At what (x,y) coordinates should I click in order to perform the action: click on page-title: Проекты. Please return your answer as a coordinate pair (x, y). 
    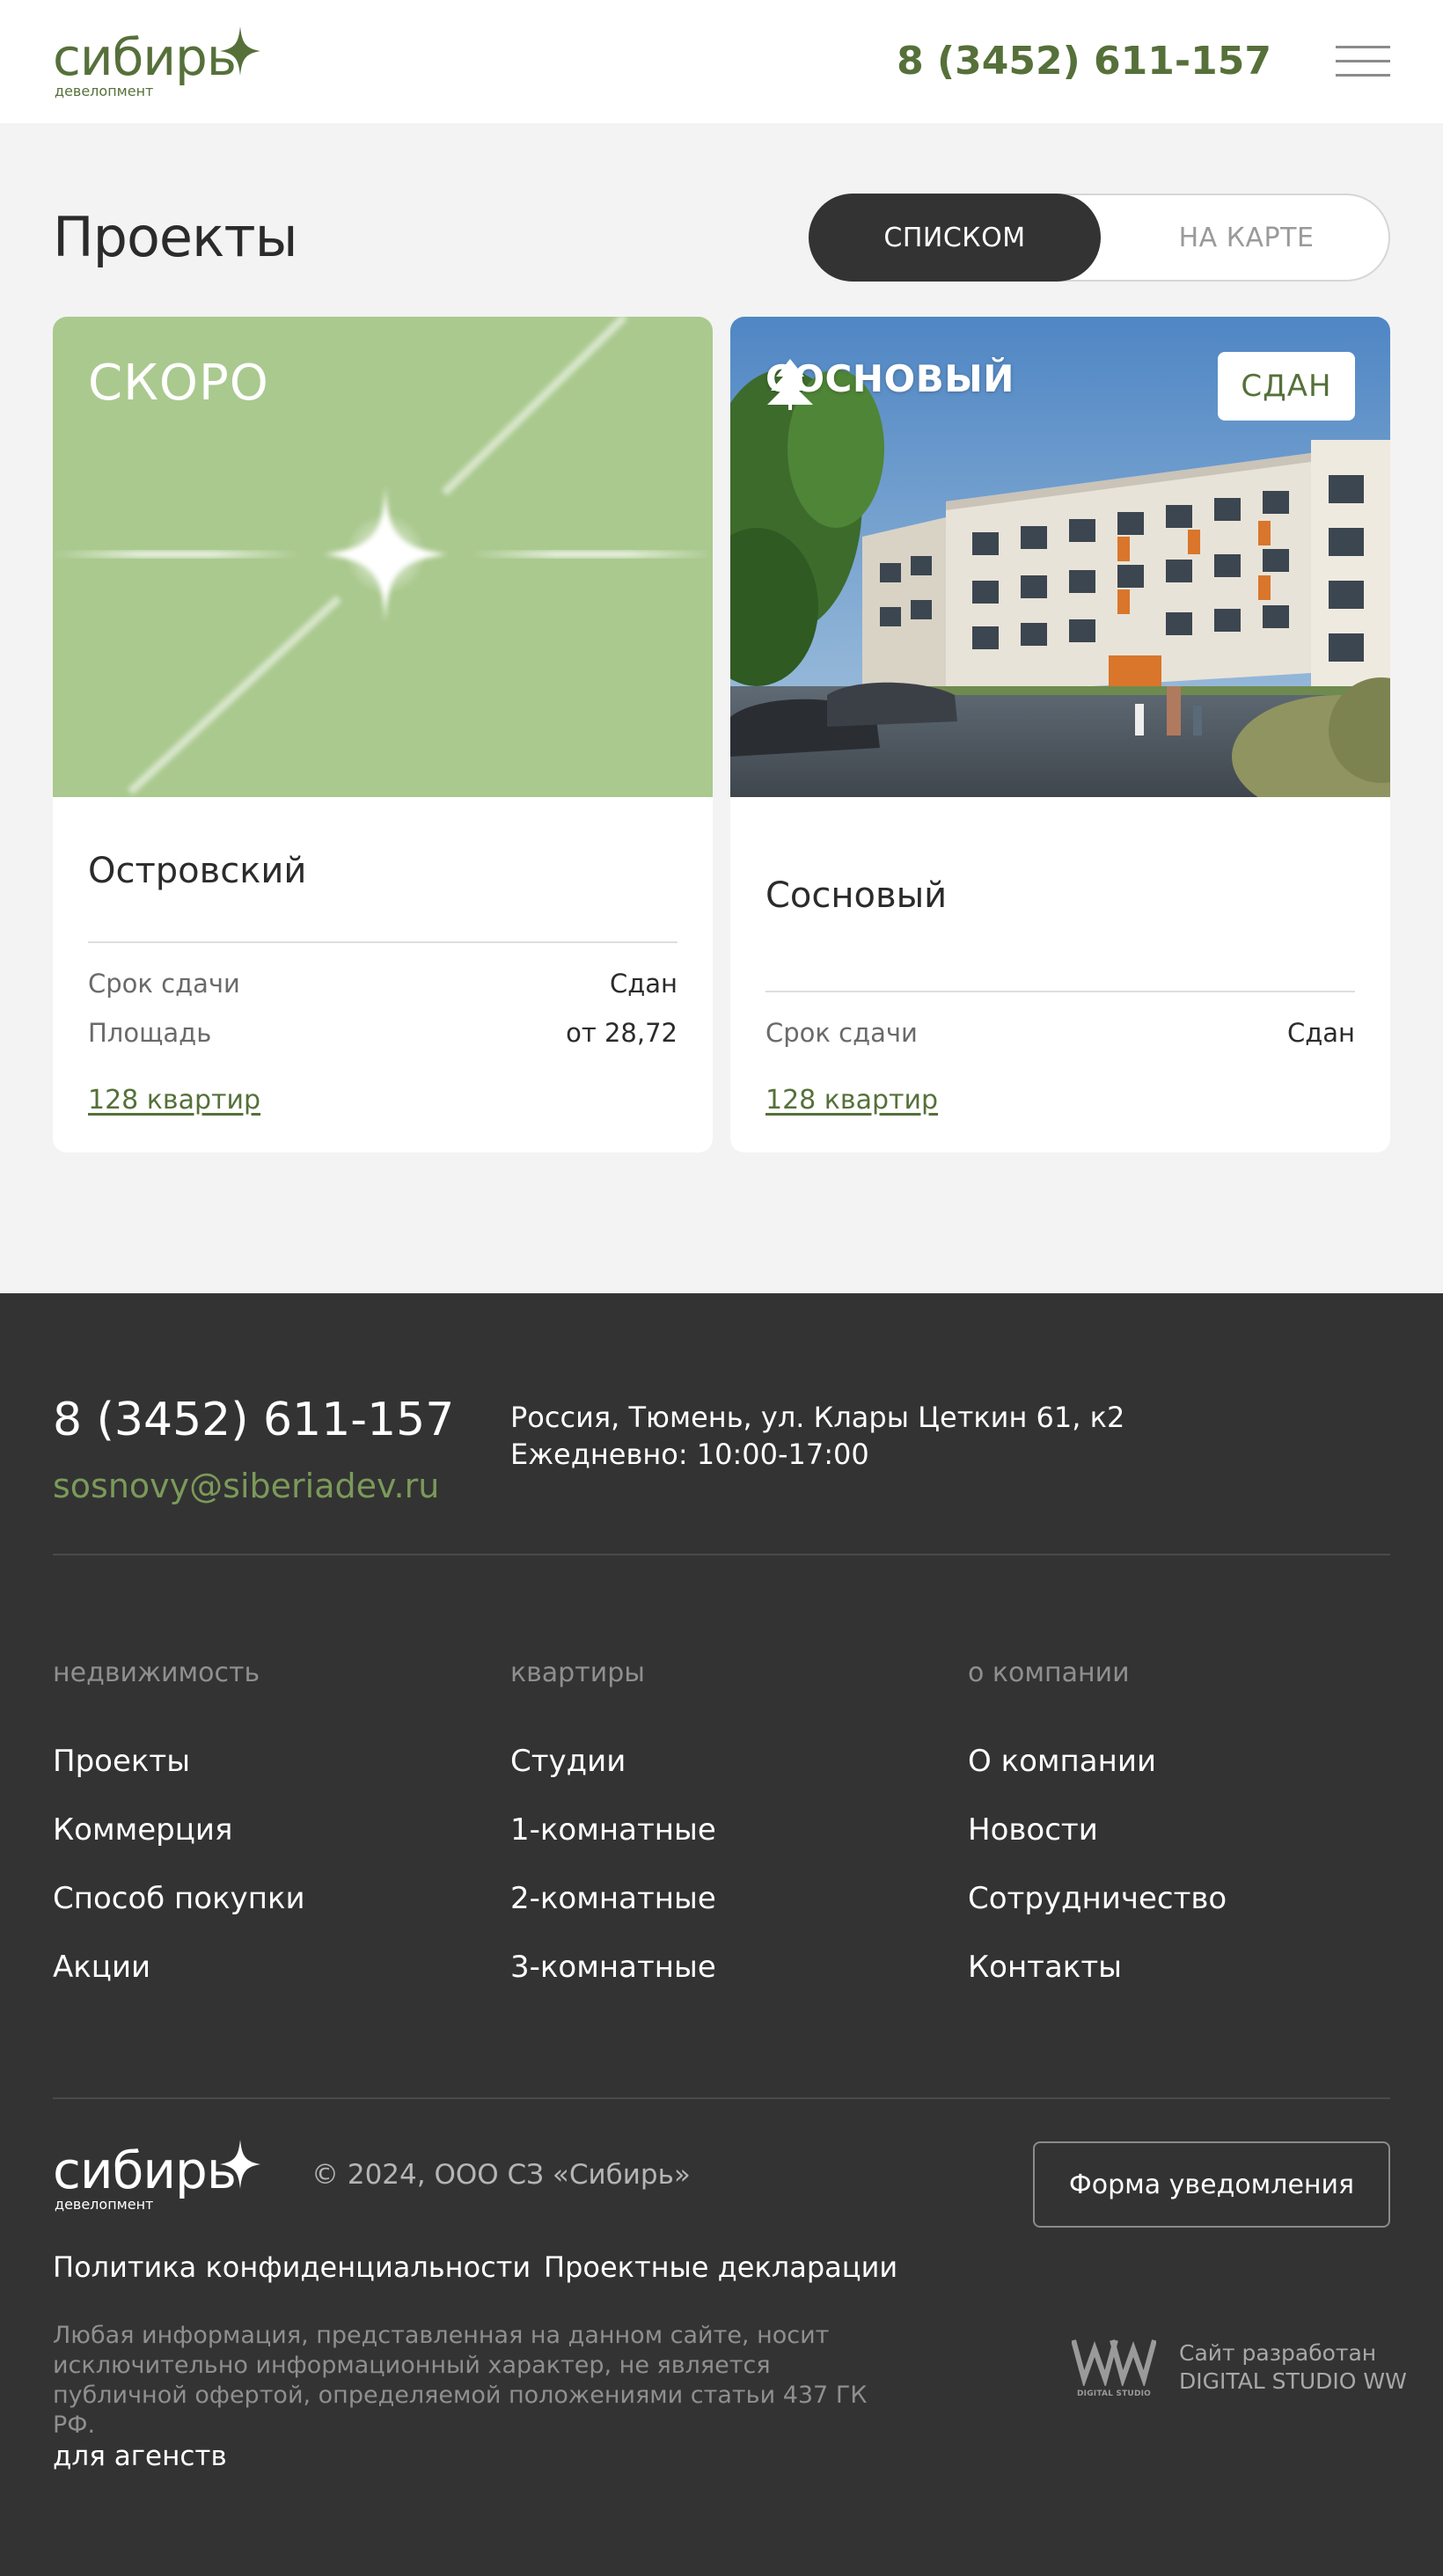
    Looking at the image, I should click on (175, 237).